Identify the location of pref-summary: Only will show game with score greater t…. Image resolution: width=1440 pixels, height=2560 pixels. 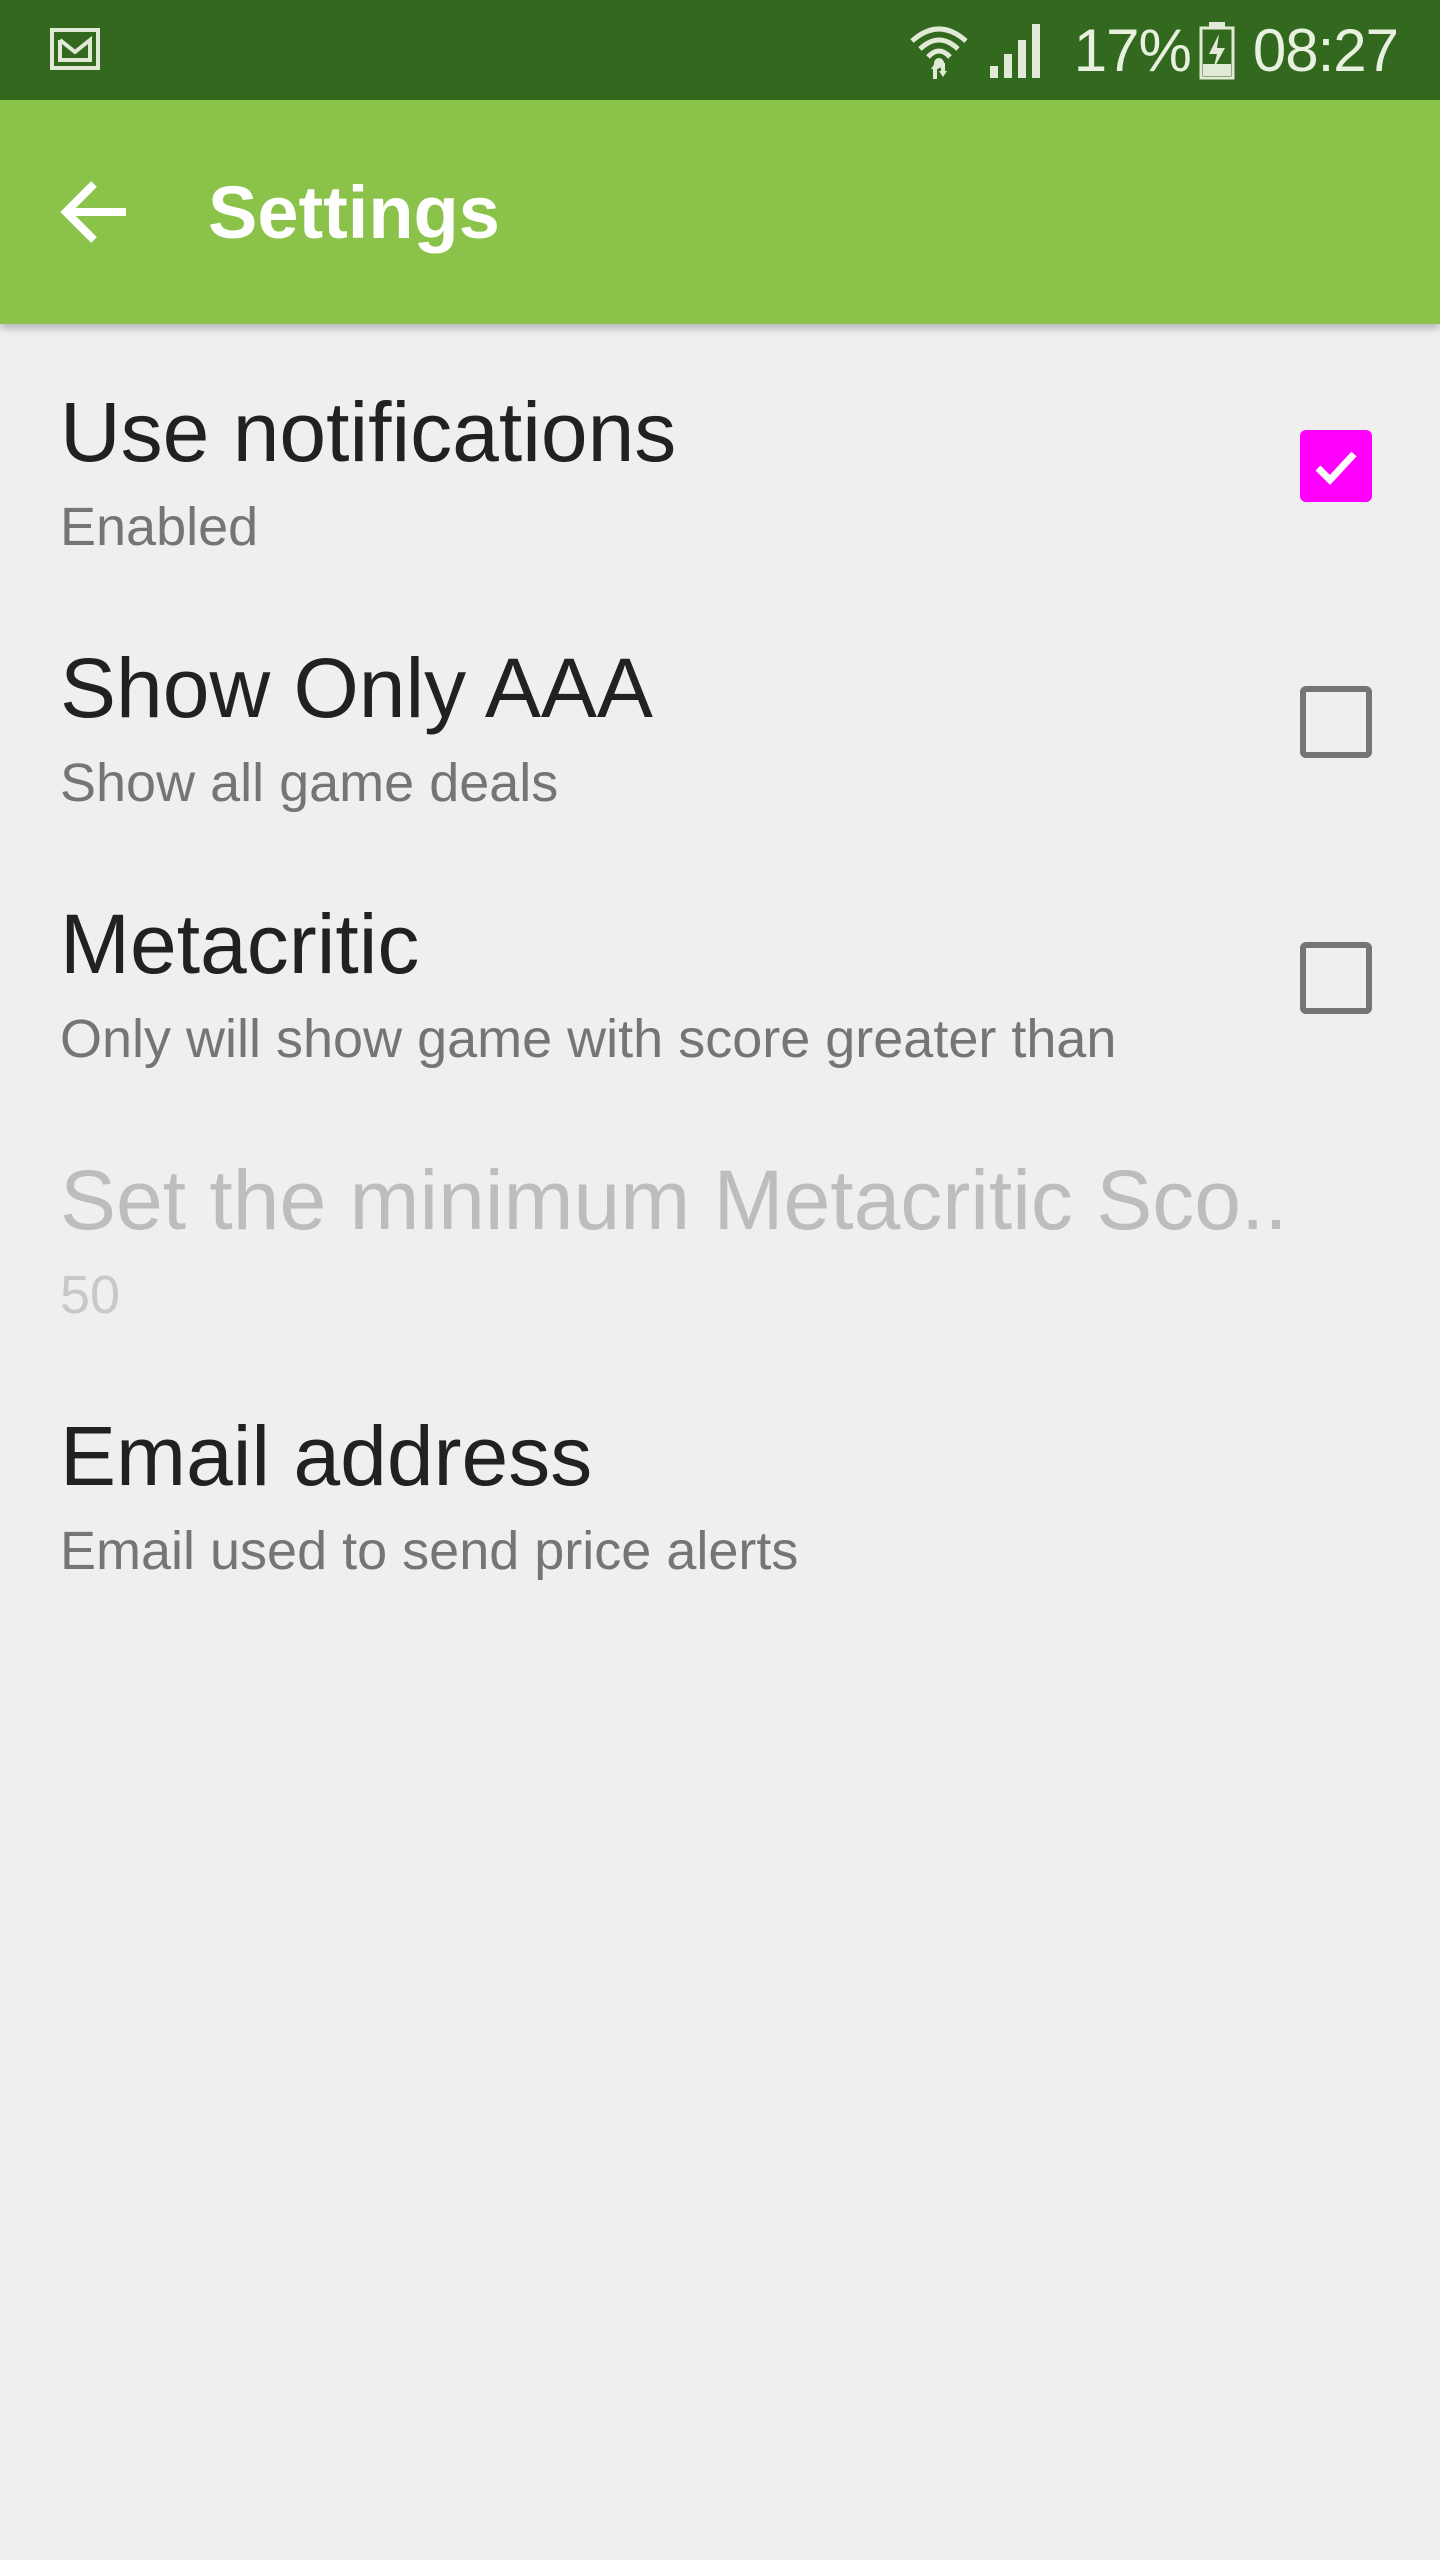
(588, 1039).